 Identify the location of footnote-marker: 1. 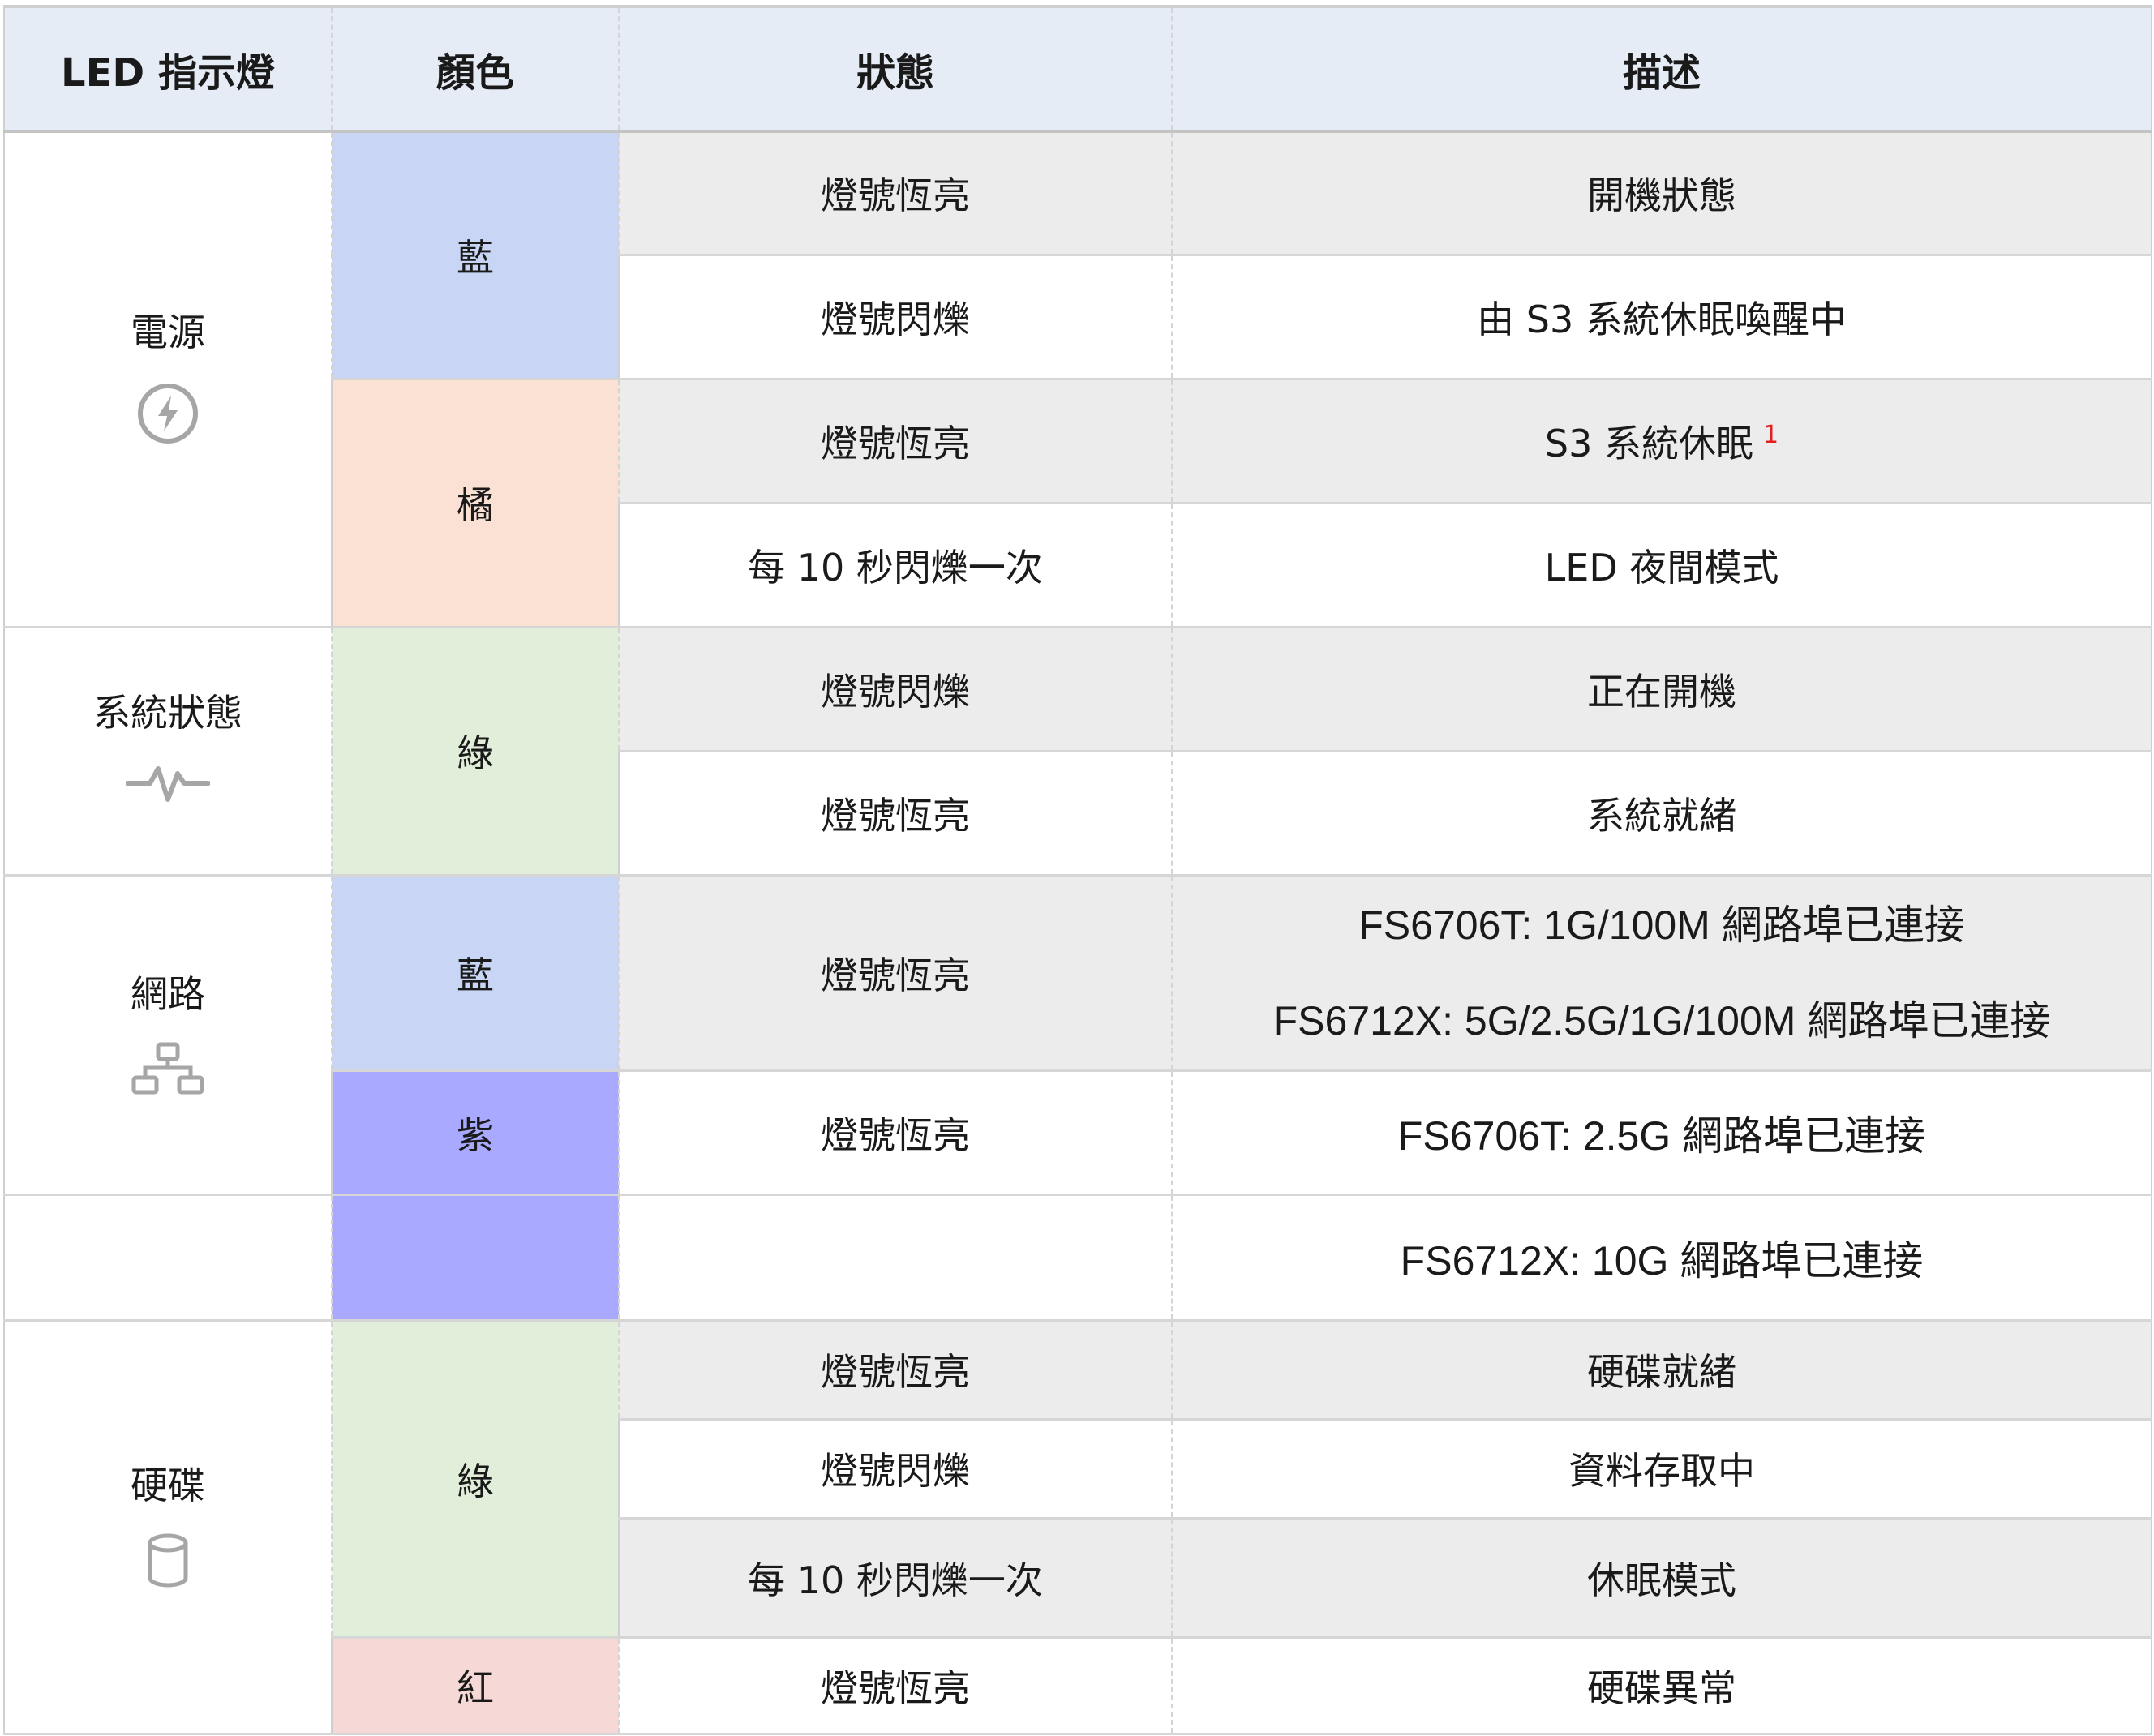
(1771, 436).